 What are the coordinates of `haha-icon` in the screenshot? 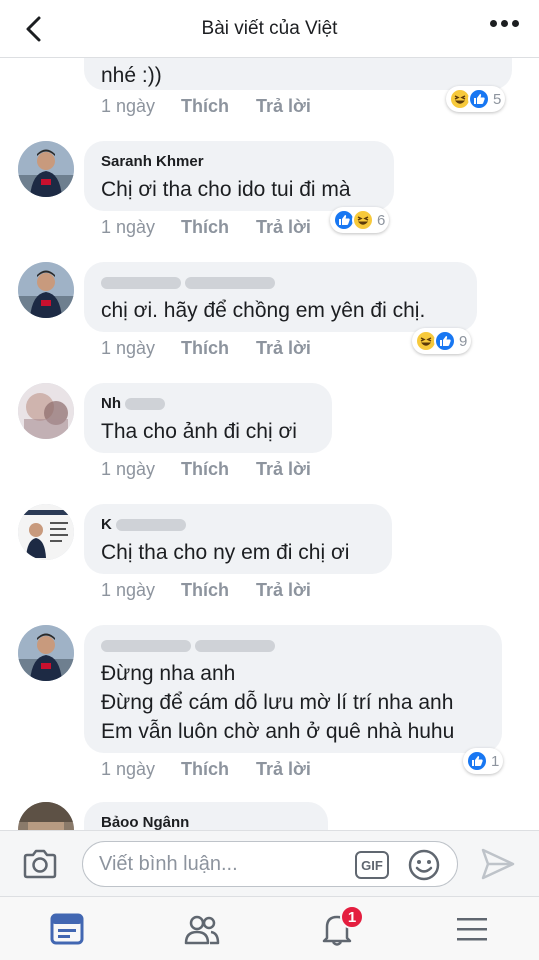 It's located at (363, 220).